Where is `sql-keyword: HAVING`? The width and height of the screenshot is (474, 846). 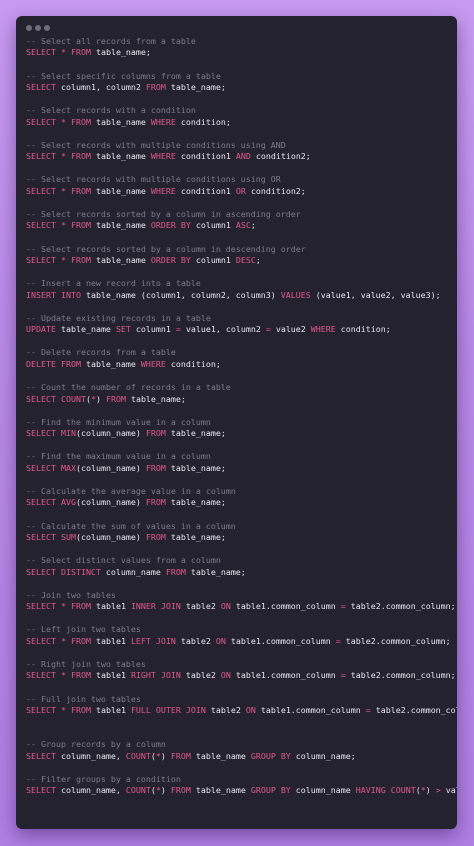 sql-keyword: HAVING is located at coordinates (370, 790).